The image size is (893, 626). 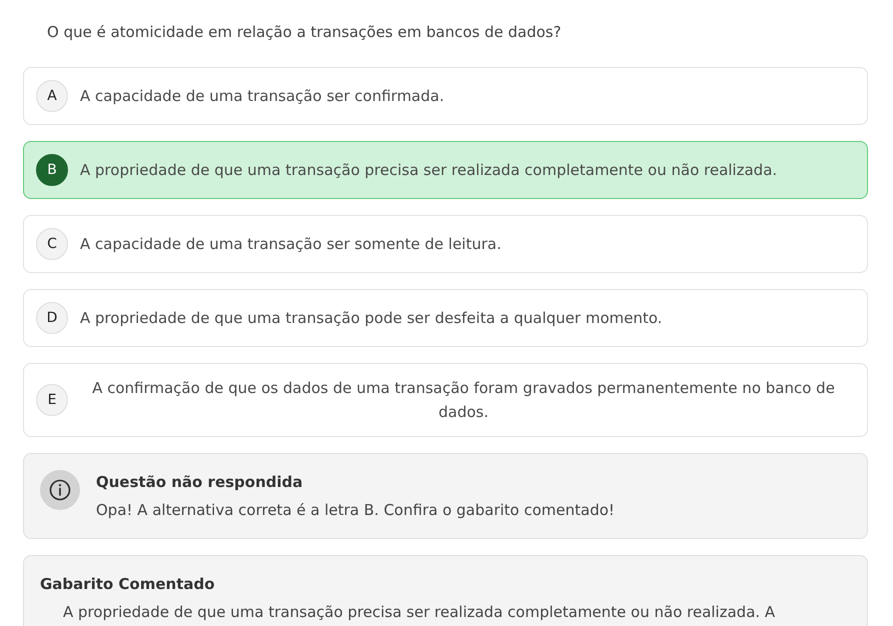 What do you see at coordinates (419, 612) in the screenshot?
I see `commentary-text: A propriedade de que uma transação precisa ser realizada completamente ou não realizada. A` at bounding box center [419, 612].